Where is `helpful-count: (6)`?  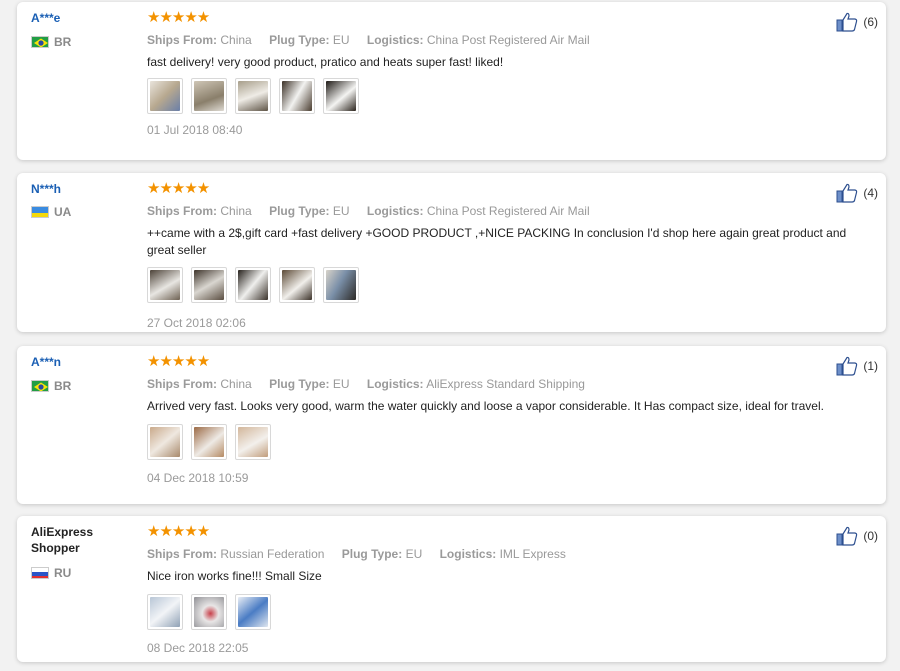
helpful-count: (6) is located at coordinates (870, 22).